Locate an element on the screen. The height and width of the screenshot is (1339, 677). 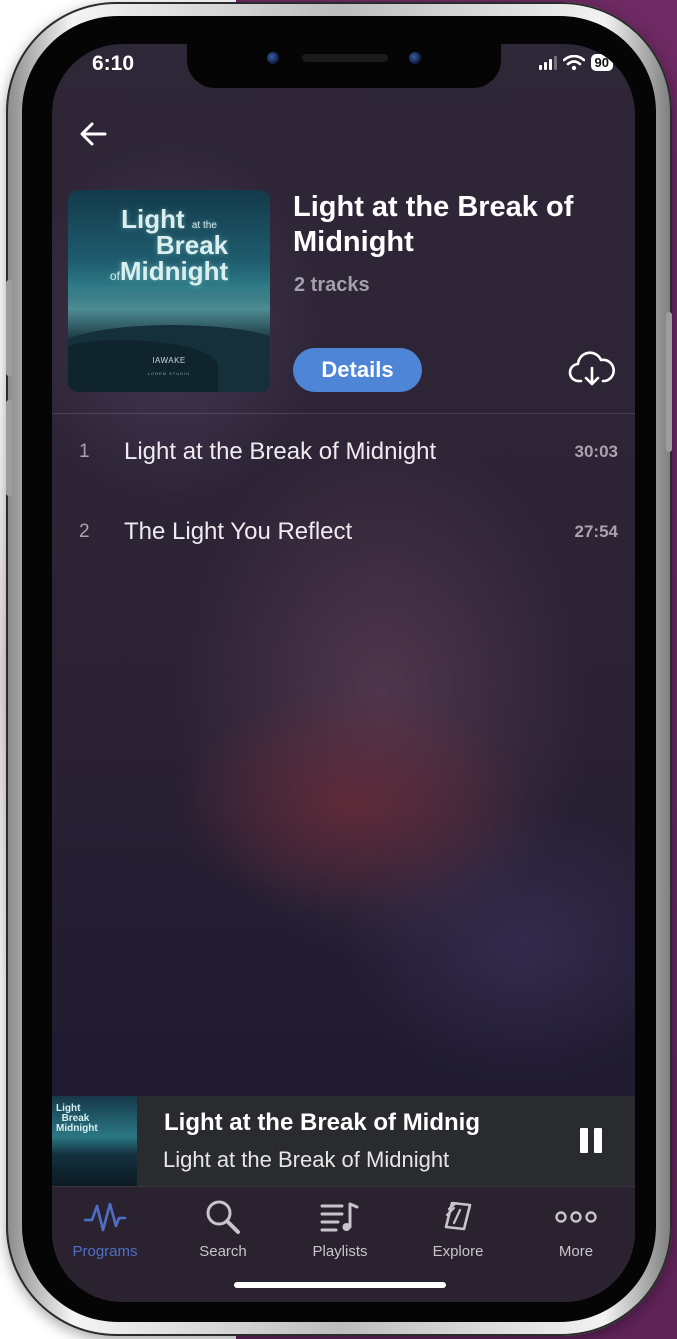
search-icon is located at coordinates (223, 1217).